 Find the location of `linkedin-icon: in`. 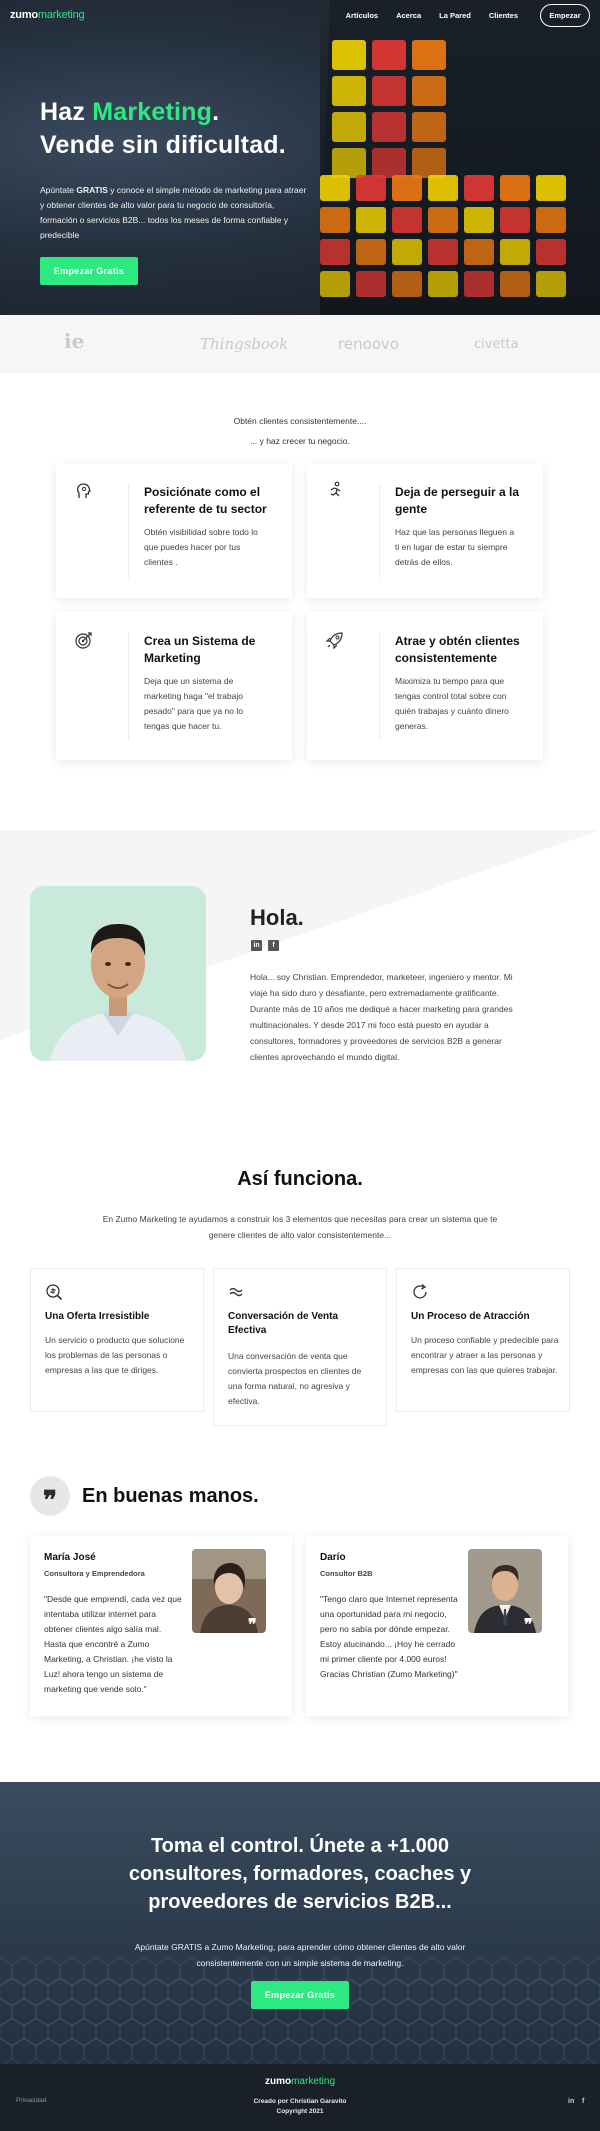

linkedin-icon: in is located at coordinates (256, 945).